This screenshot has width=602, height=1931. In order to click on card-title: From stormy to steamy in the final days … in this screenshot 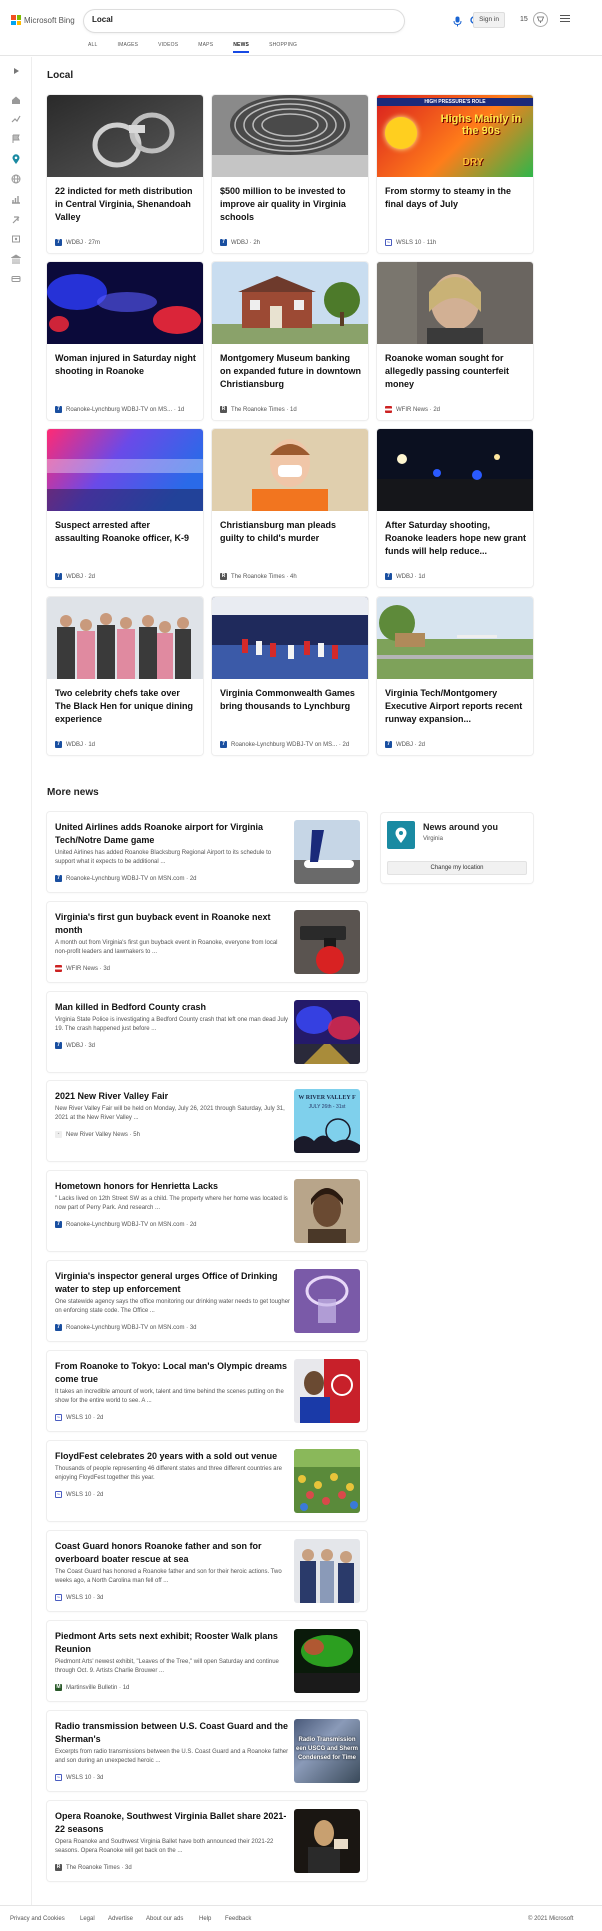, I will do `click(456, 198)`.